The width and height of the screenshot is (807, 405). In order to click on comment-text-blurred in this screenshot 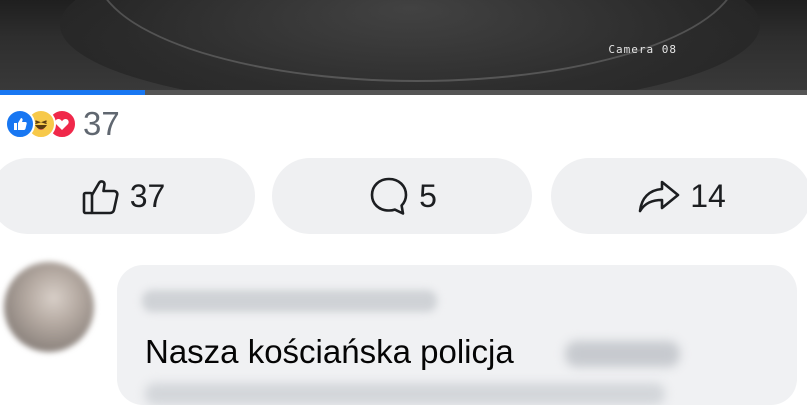, I will do `click(622, 354)`.